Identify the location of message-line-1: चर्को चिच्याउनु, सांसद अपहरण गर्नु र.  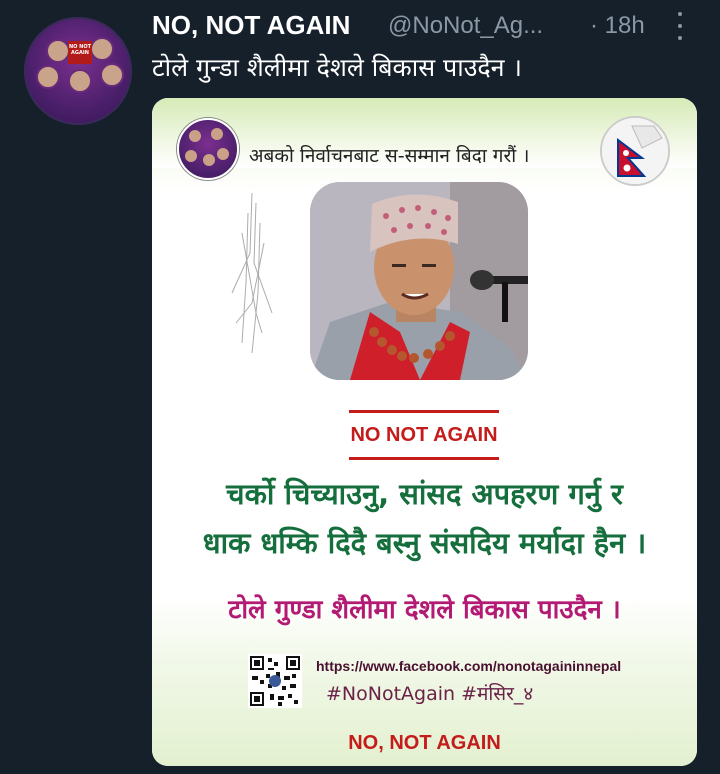
(424, 494).